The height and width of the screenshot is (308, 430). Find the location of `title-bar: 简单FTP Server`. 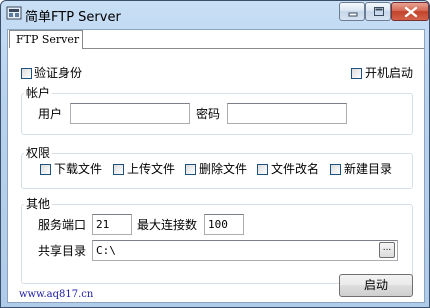

title-bar: 简单FTP Server is located at coordinates (215, 15).